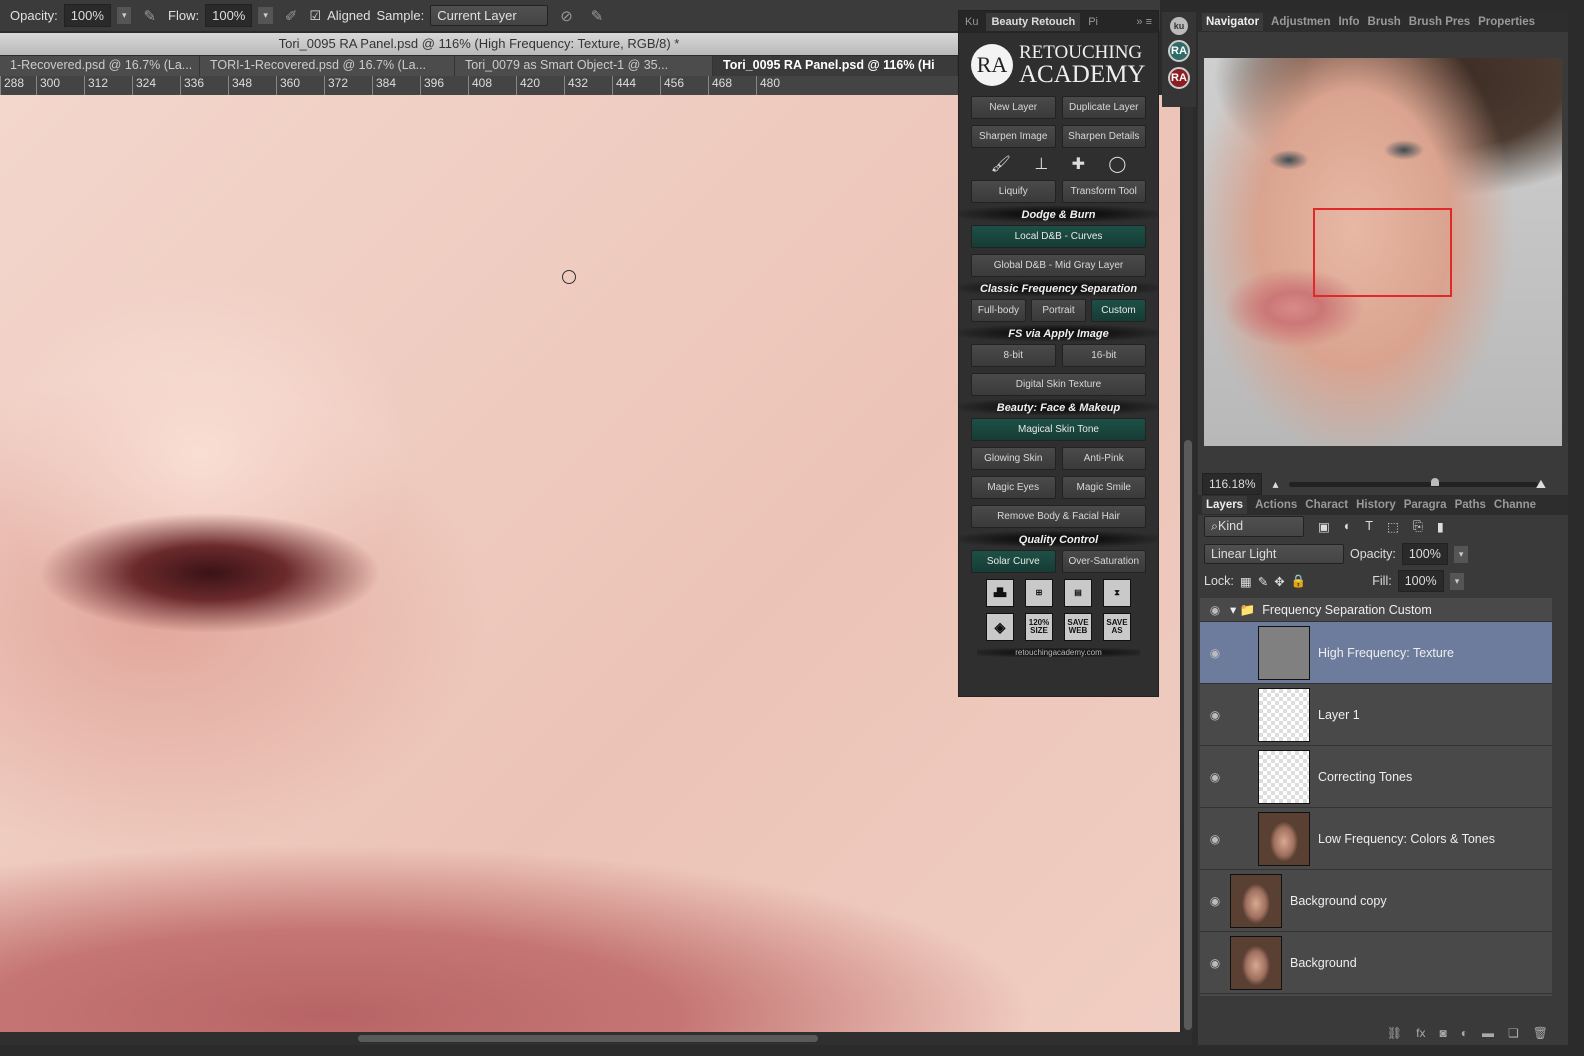  I want to click on healing-bandage-icon: ✚, so click(1078, 164).